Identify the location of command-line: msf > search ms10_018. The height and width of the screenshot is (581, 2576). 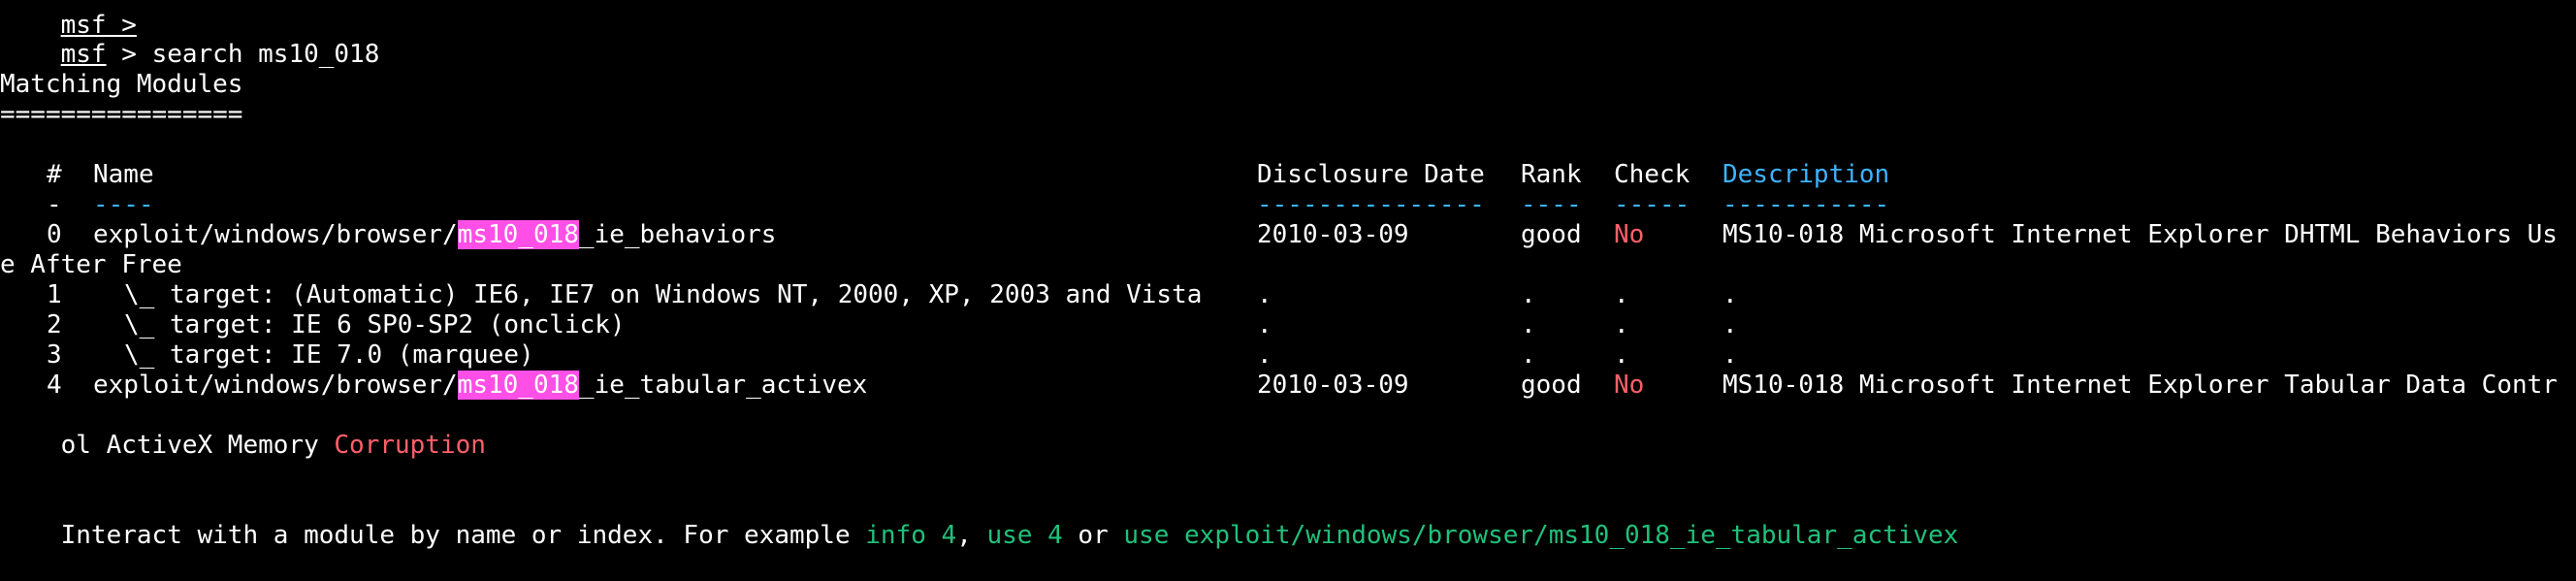
(190, 39).